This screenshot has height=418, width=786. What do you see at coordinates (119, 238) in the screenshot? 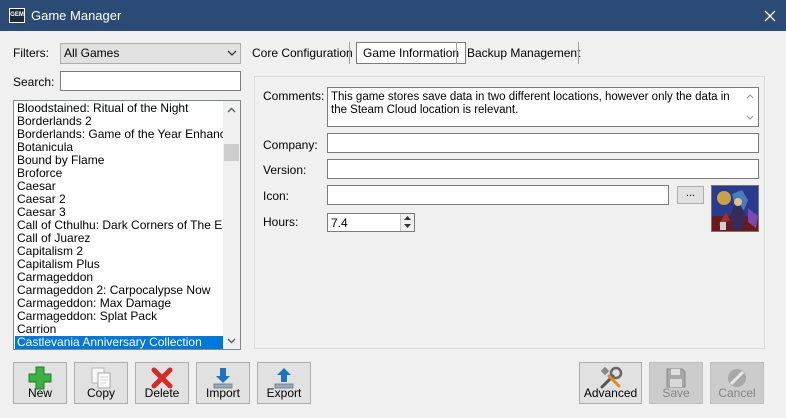
I see `game-list-item: Call of Juarez` at bounding box center [119, 238].